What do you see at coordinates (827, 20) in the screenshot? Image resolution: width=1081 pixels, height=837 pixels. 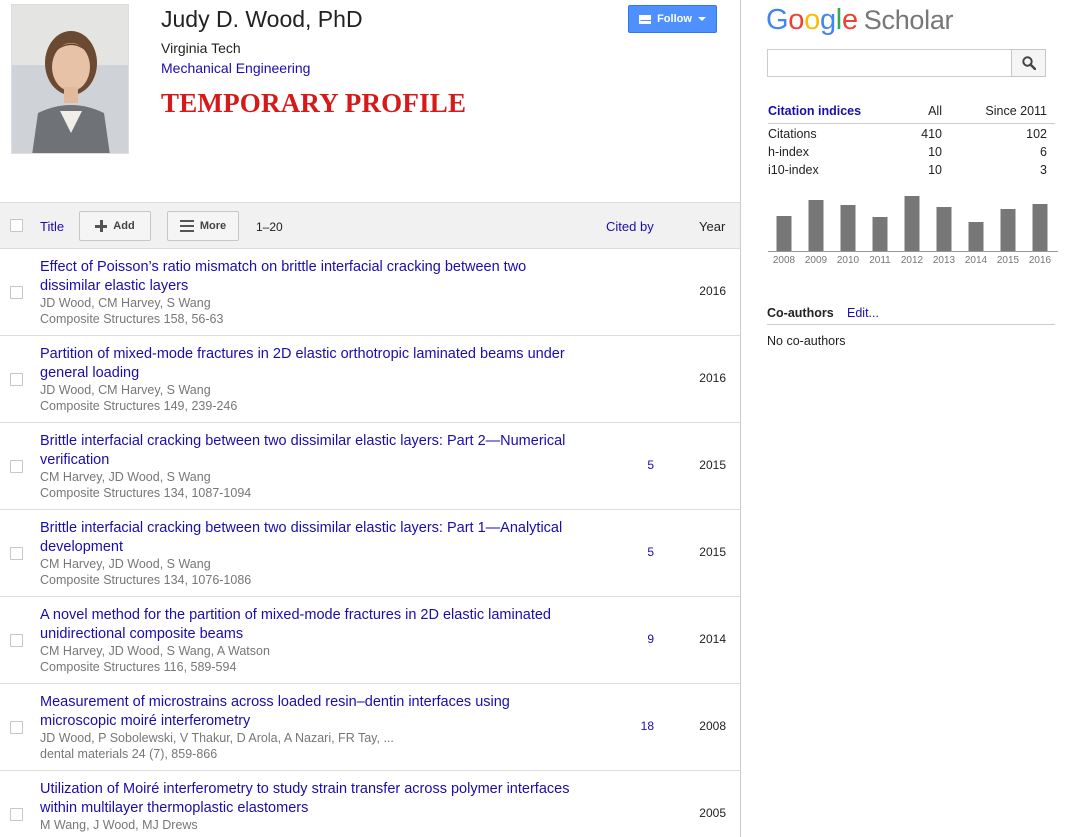 I see `logo-letter: g` at bounding box center [827, 20].